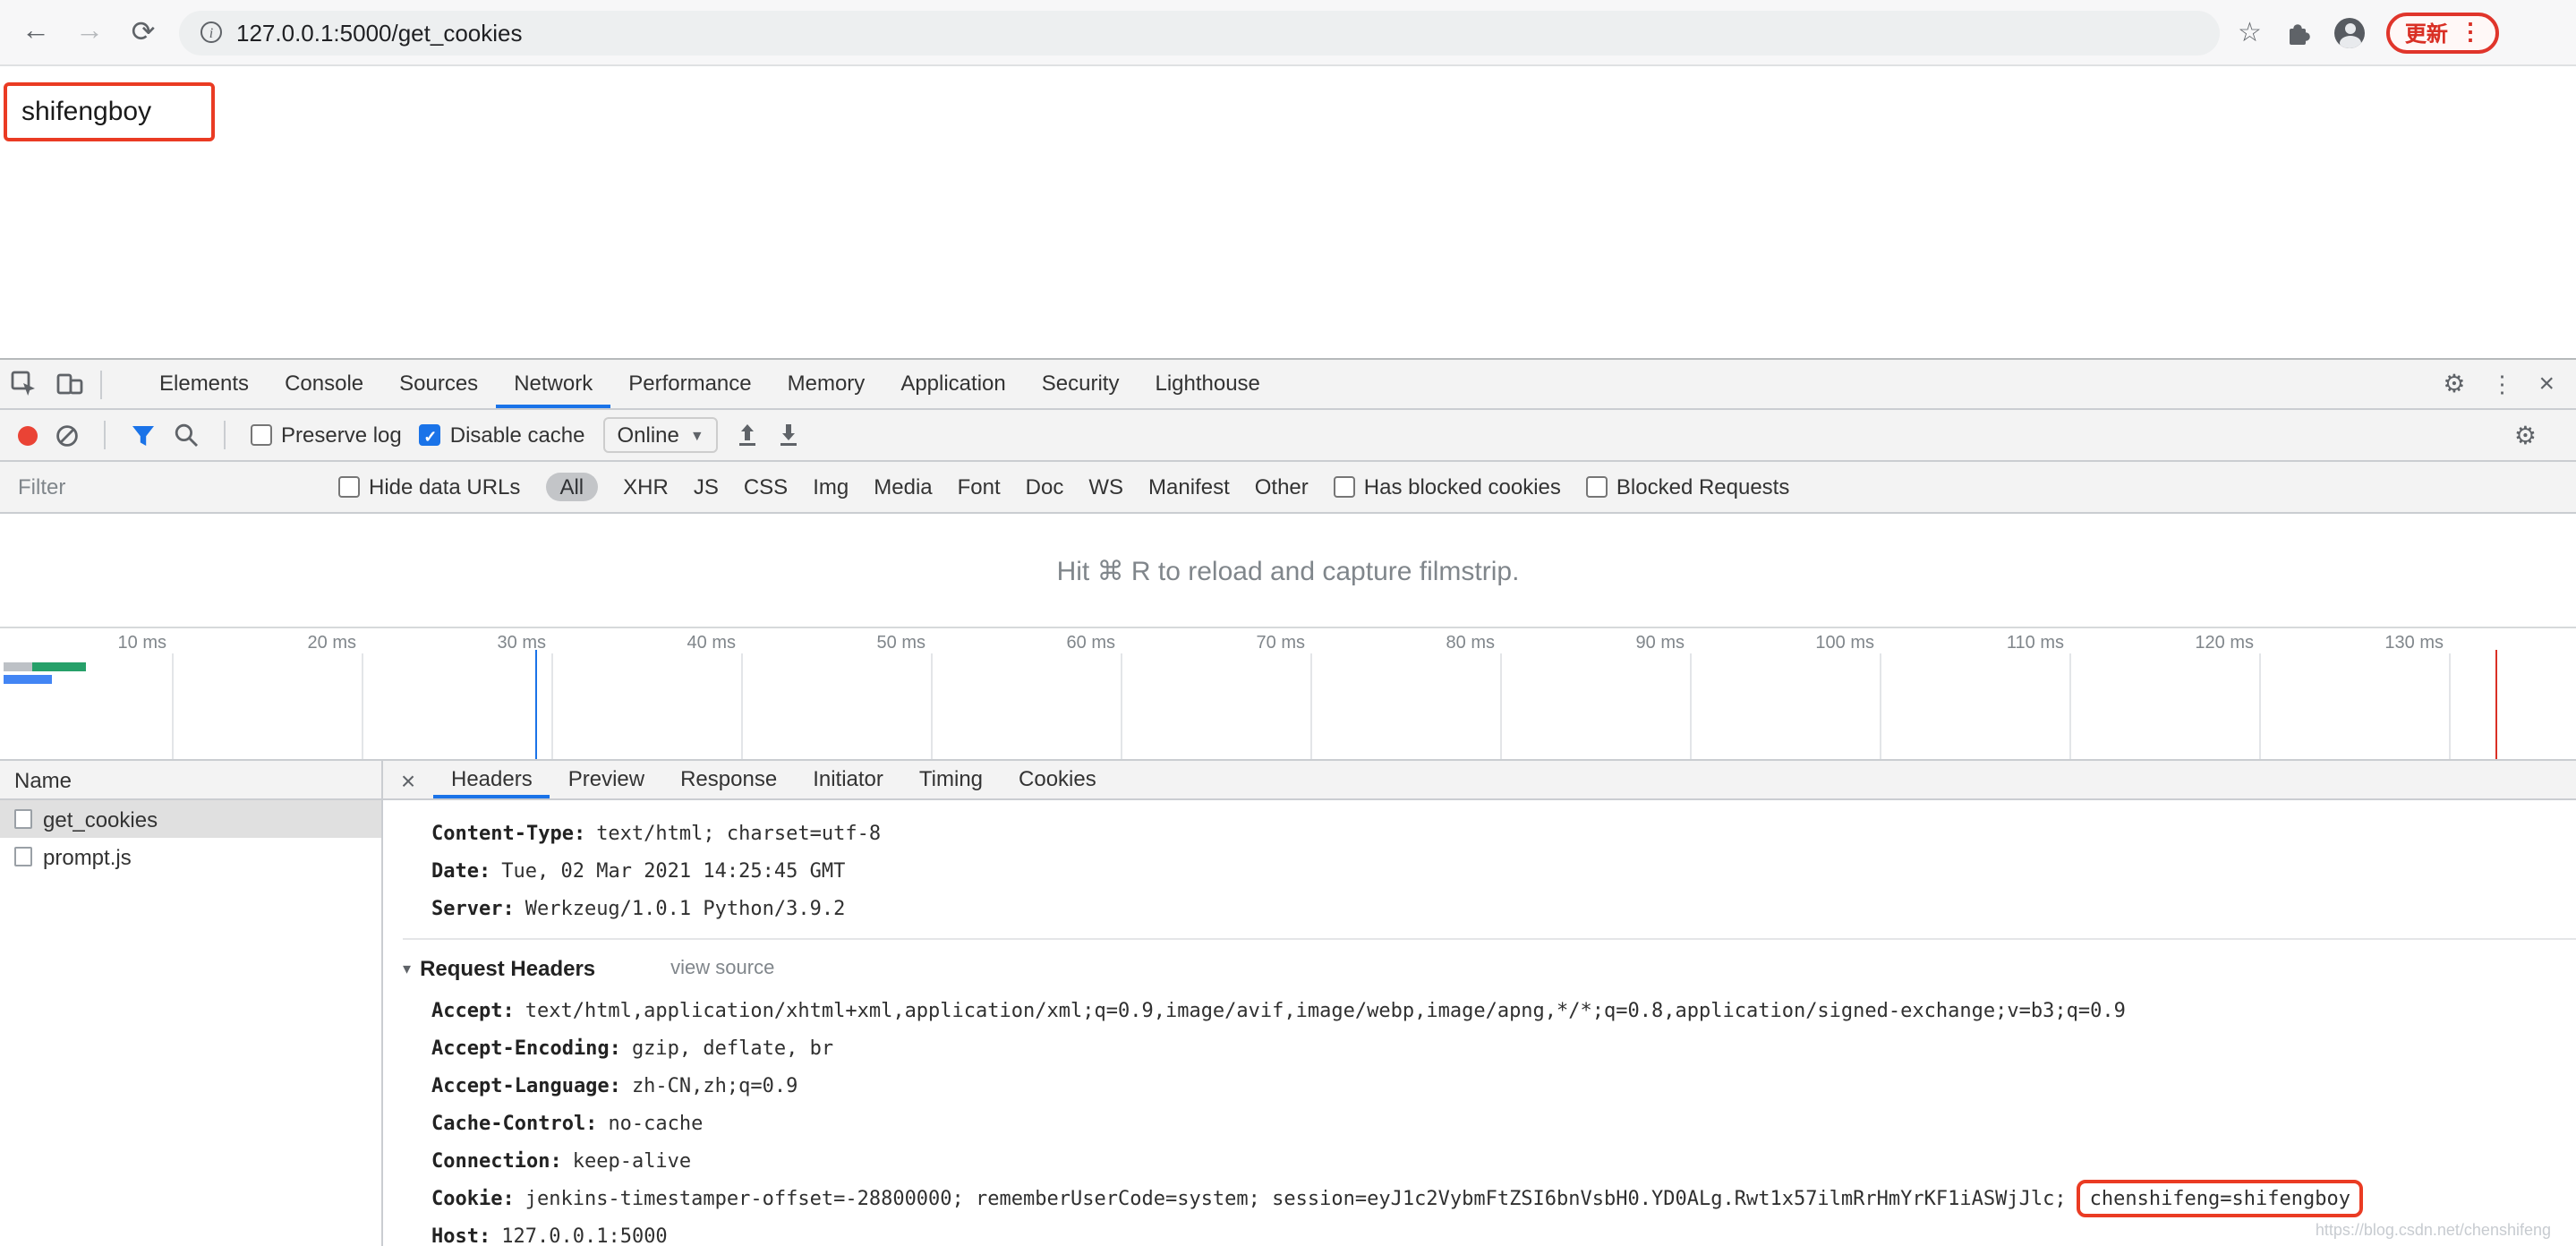 This screenshot has height=1246, width=2576. What do you see at coordinates (1462, 486) in the screenshot?
I see `has-blocked-cookies-label: Has blocked cookies` at bounding box center [1462, 486].